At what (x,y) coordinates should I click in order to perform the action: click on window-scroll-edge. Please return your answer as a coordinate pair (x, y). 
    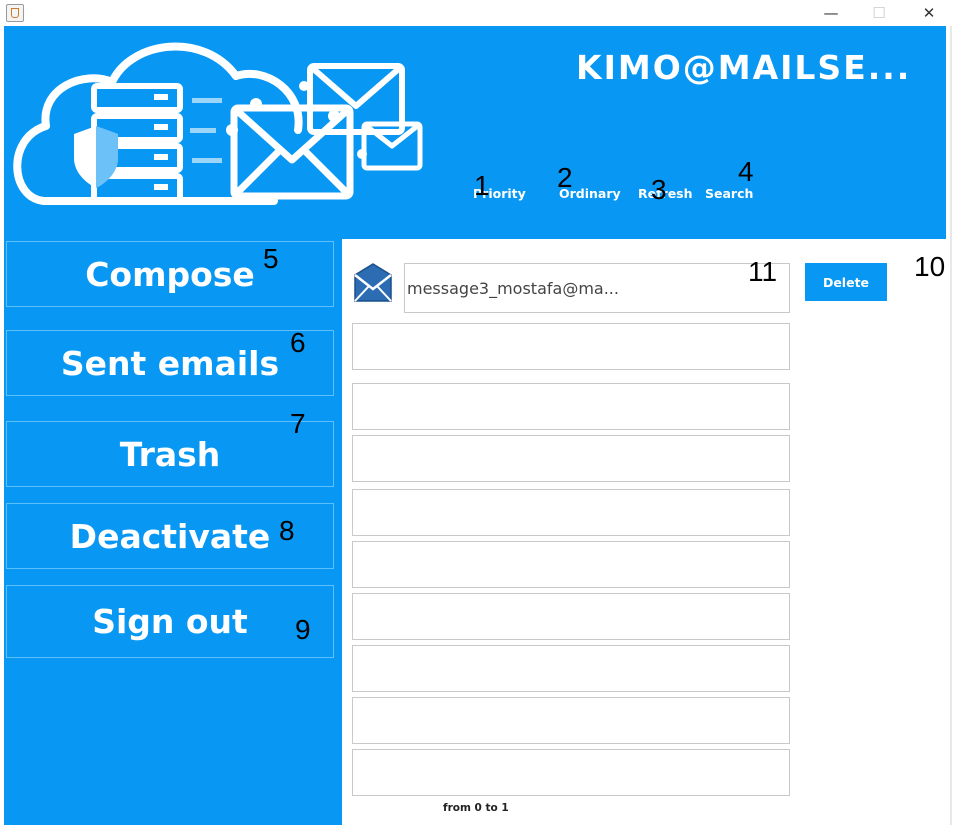
    Looking at the image, I should click on (951, 425).